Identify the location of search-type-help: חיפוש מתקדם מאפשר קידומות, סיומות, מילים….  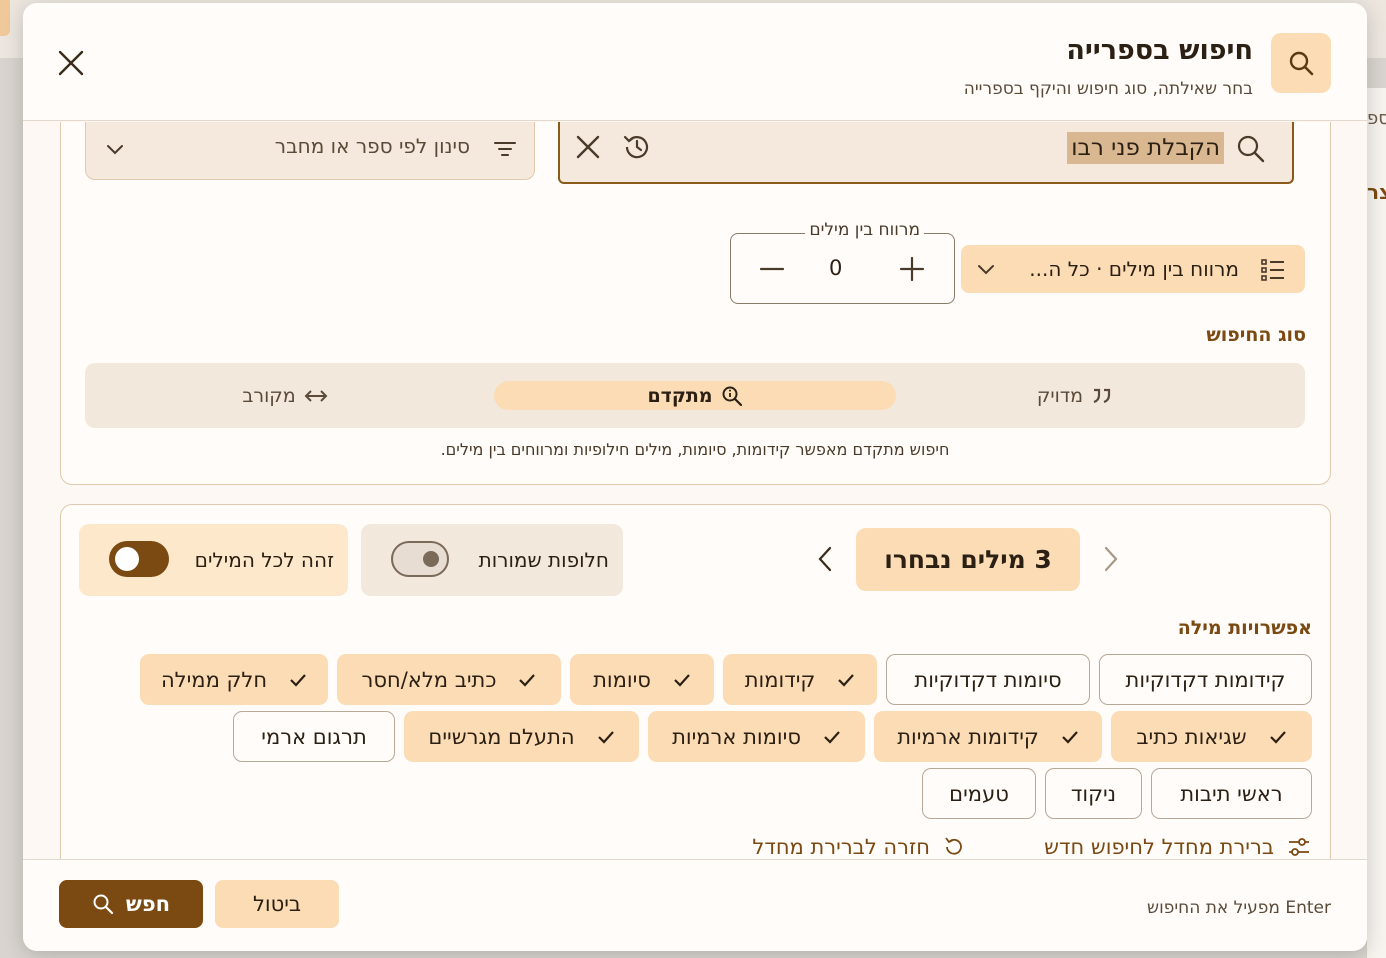
(695, 449).